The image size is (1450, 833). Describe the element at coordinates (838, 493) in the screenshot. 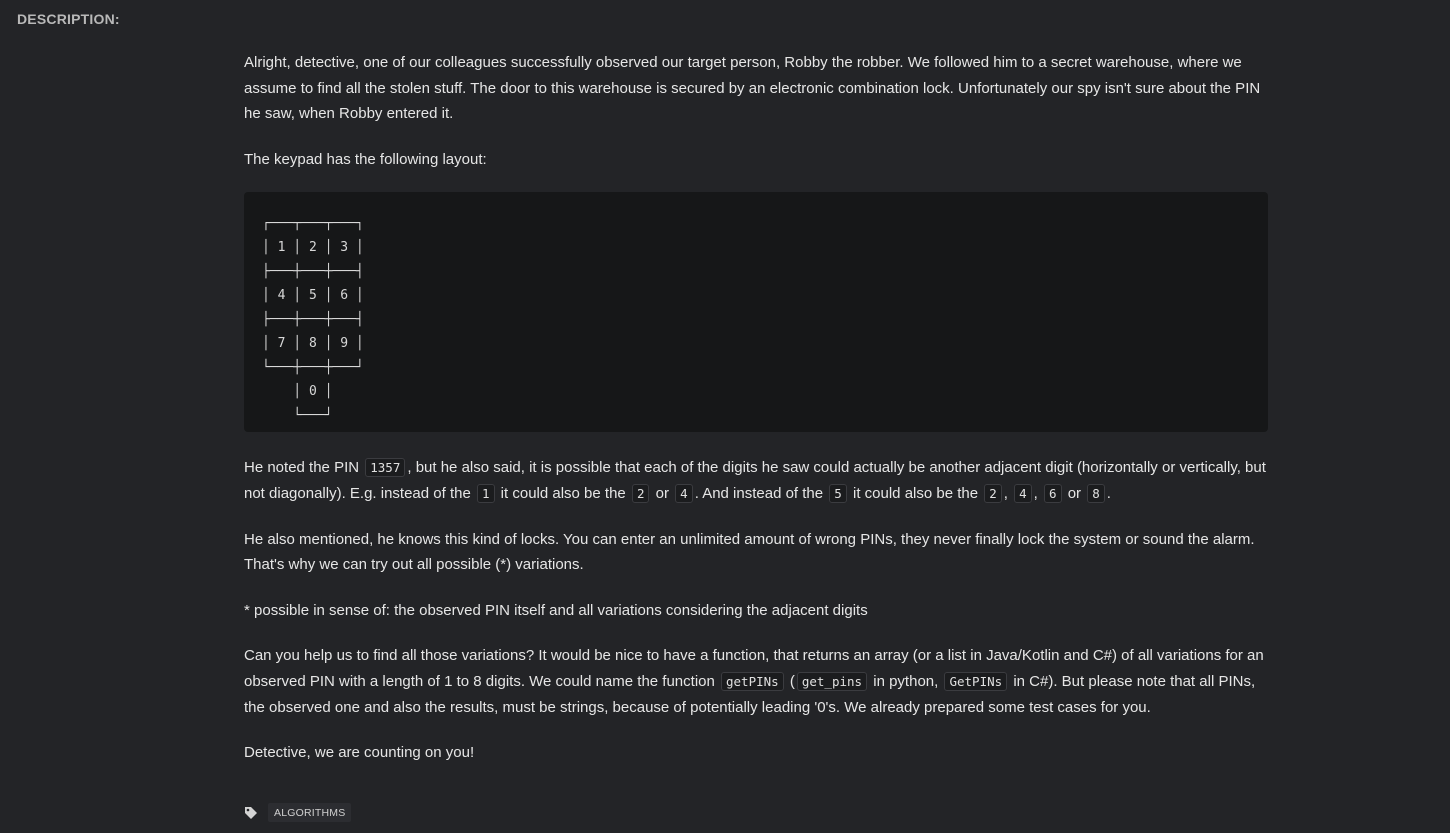

I see `inline-code-digit: 5` at that location.